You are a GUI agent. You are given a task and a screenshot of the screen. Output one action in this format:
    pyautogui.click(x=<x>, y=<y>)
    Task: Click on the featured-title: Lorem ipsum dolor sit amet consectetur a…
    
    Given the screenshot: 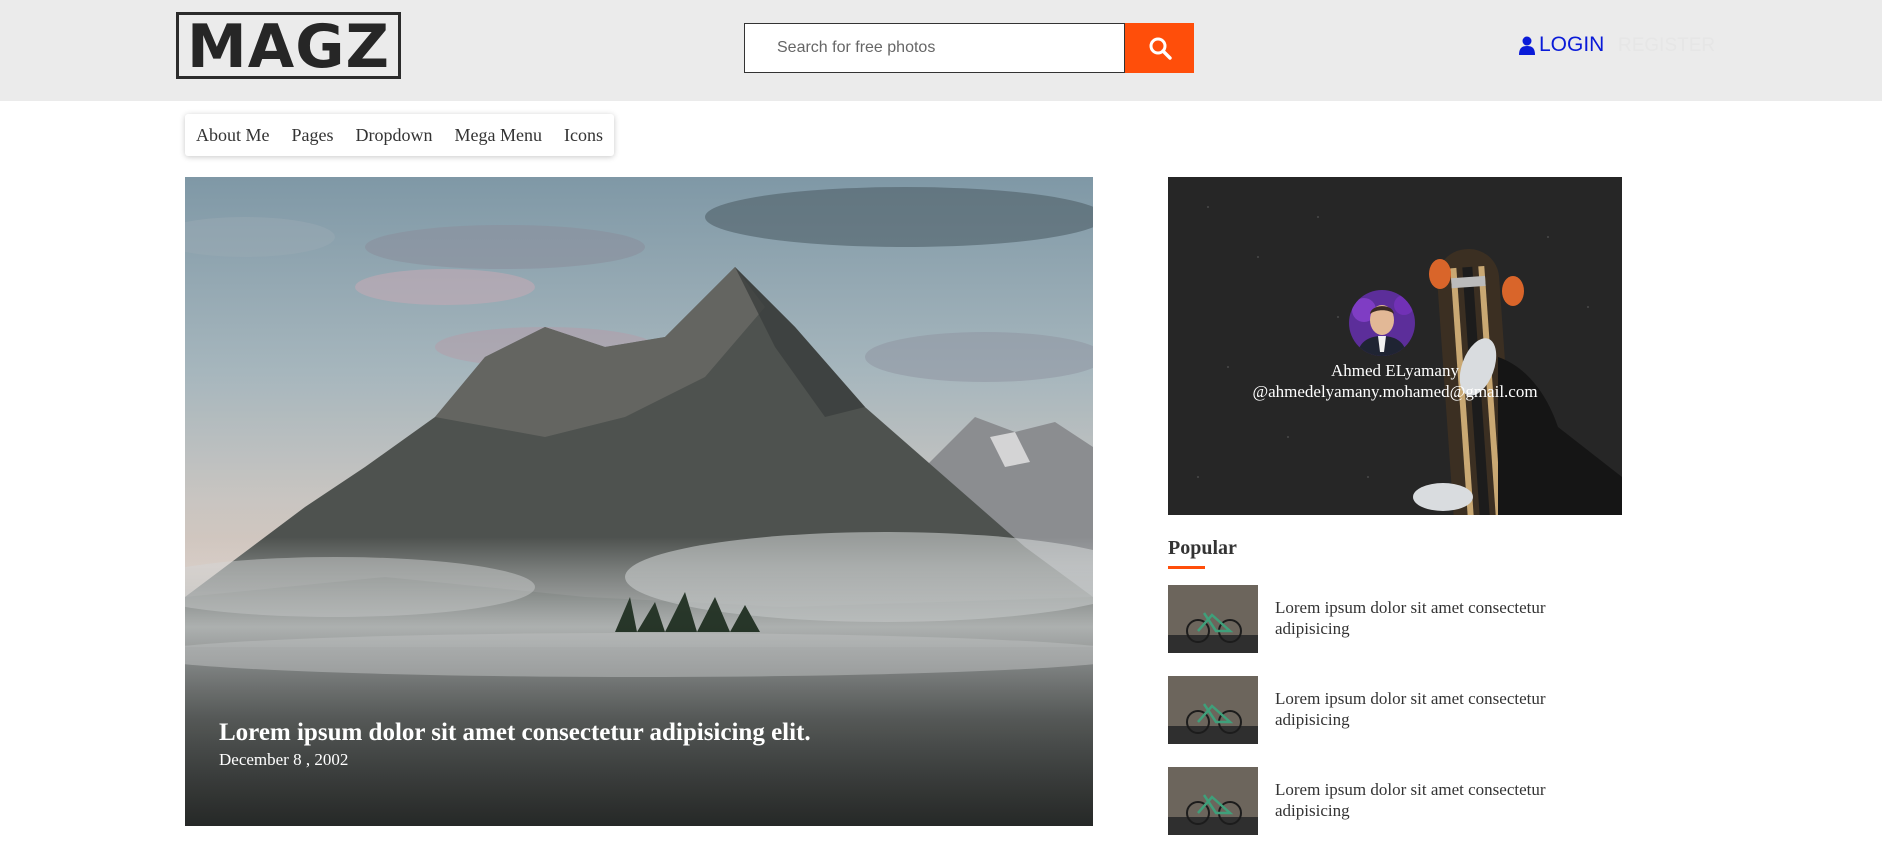 What is the action you would take?
    pyautogui.click(x=515, y=733)
    